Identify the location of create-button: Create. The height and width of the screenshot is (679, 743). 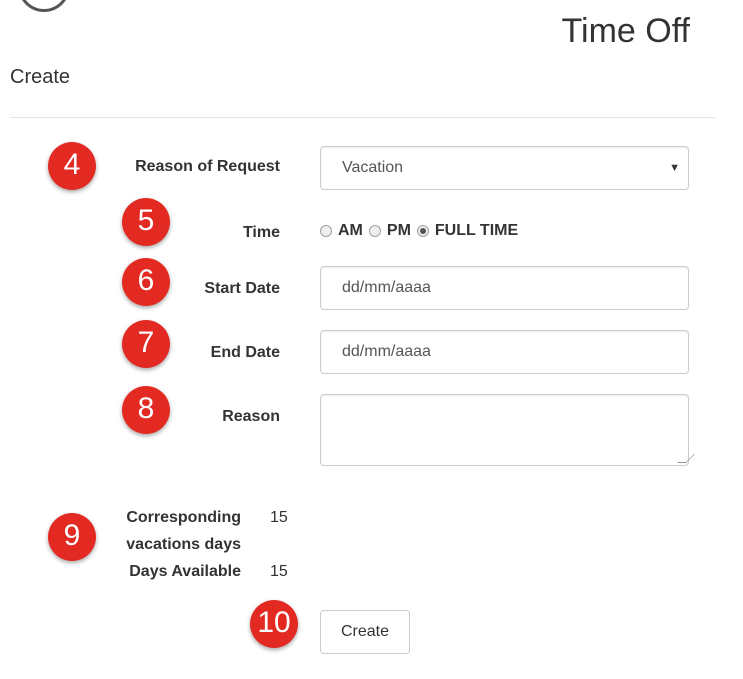
(365, 632).